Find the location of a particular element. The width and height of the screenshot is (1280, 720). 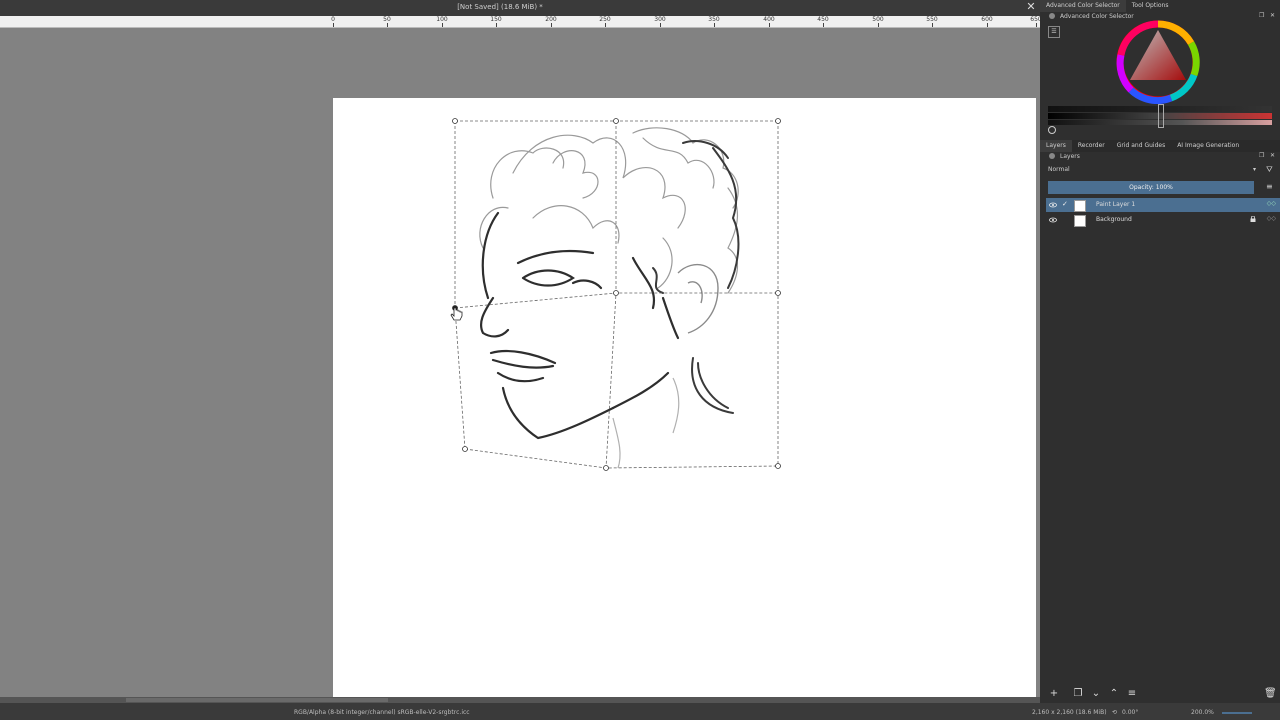

move-down-icon: ⌄ is located at coordinates (1096, 694).